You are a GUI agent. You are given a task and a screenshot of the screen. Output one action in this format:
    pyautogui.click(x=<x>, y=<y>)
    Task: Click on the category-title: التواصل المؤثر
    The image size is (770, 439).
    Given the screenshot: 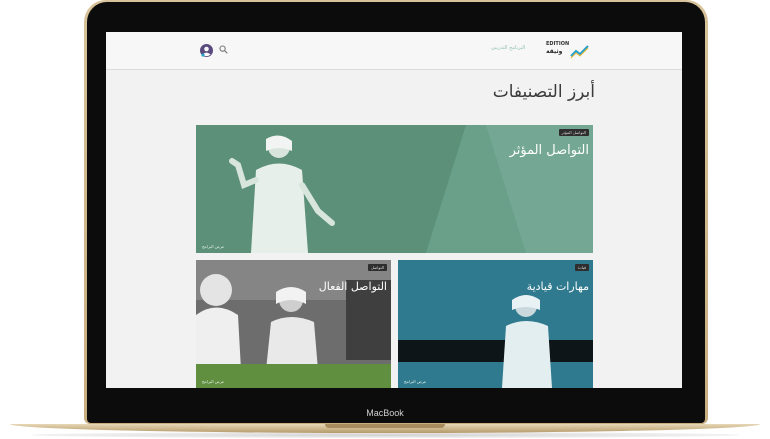 What is the action you would take?
    pyautogui.click(x=549, y=150)
    